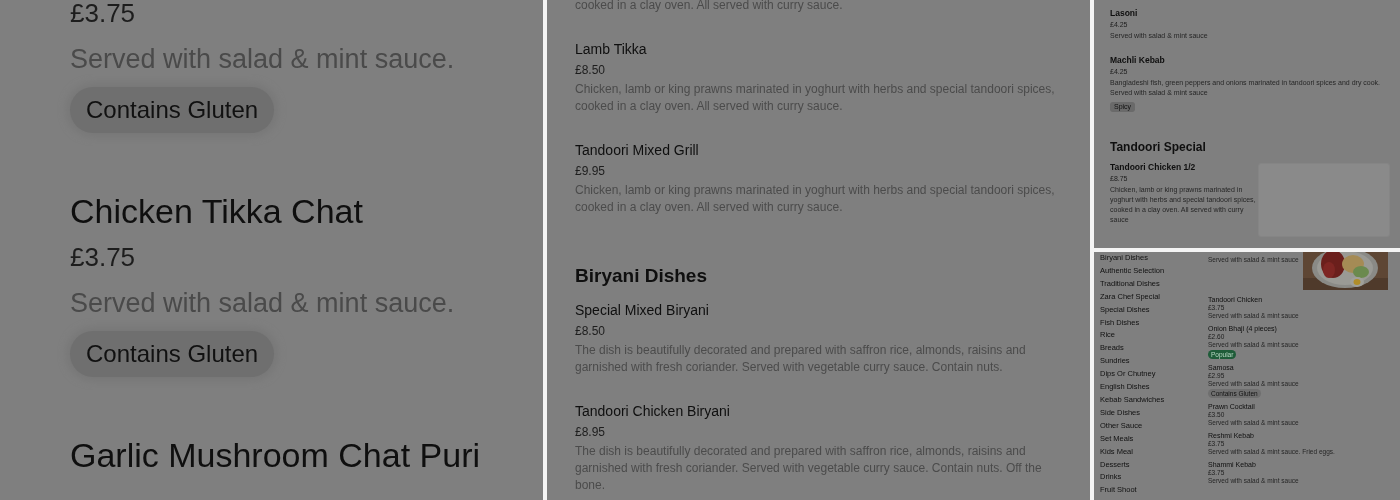 The height and width of the screenshot is (500, 1400). Describe the element at coordinates (637, 150) in the screenshot. I see `item-name: Tandoori Mixed Grill` at that location.